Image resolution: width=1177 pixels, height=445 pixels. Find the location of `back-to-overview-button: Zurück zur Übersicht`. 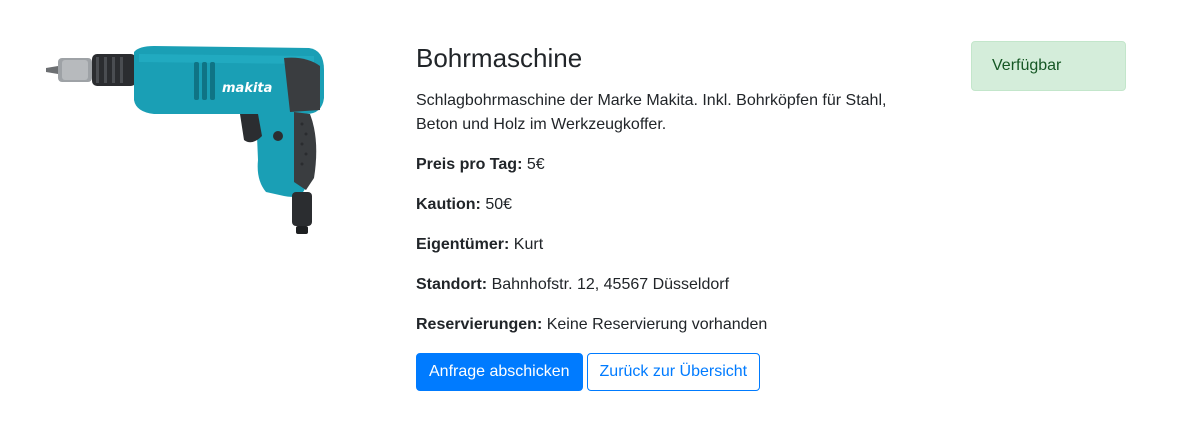

back-to-overview-button: Zurück zur Übersicht is located at coordinates (673, 372).